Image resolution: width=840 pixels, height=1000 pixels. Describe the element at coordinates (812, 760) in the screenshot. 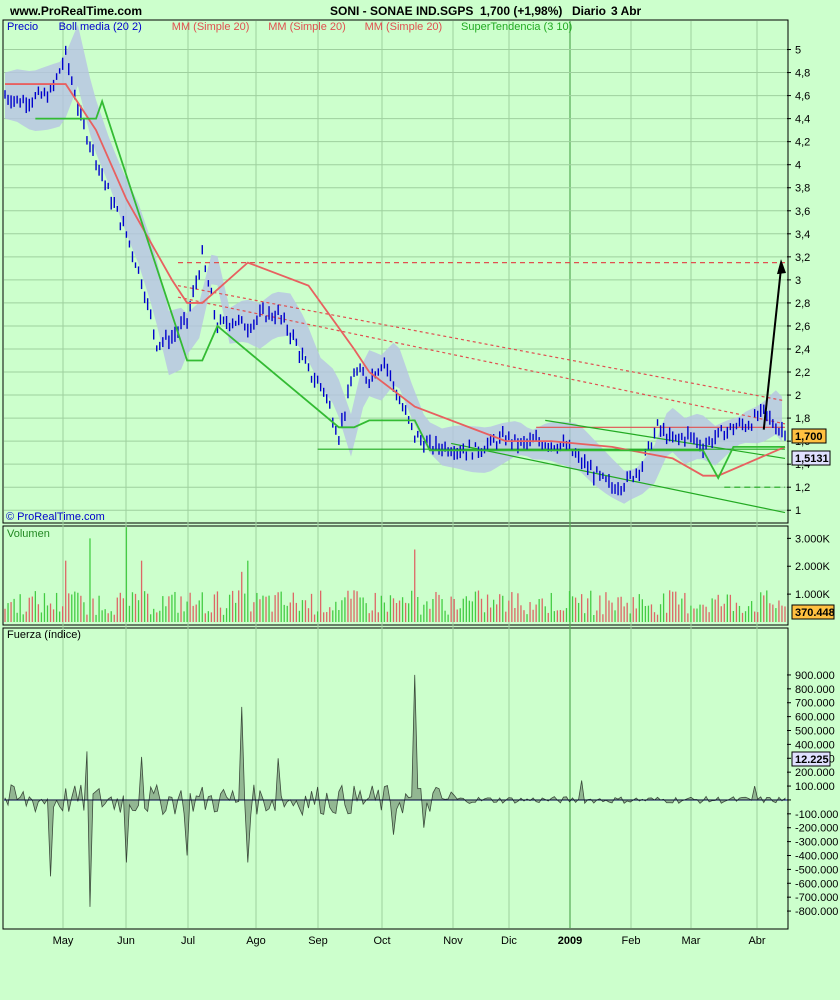

I see `force-badge-label: 12.225` at that location.